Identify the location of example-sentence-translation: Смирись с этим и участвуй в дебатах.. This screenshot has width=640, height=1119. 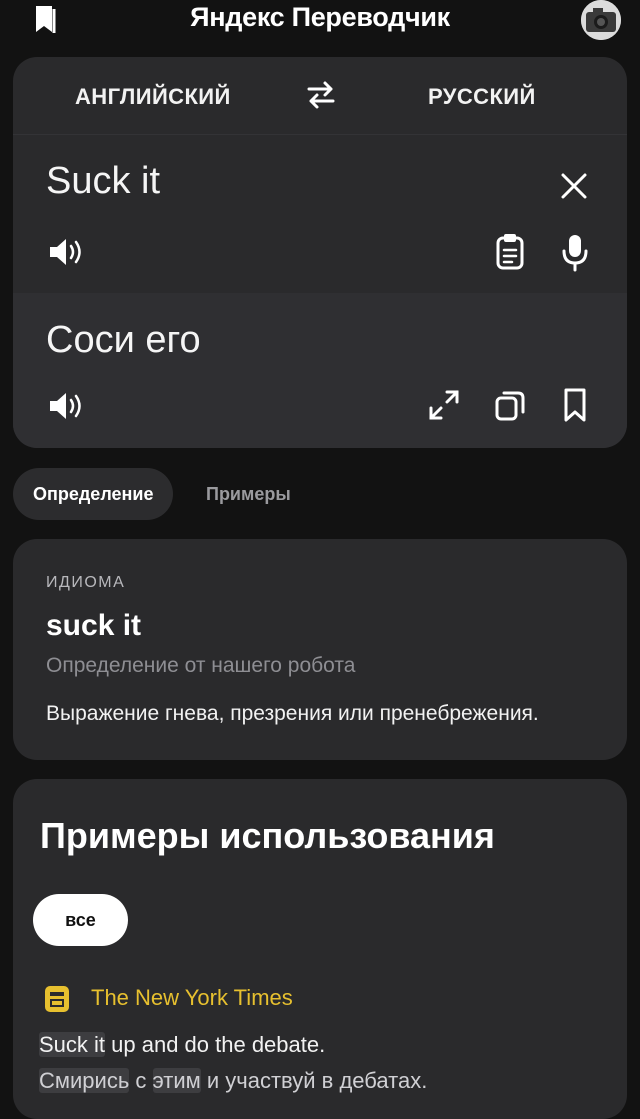
(233, 1081).